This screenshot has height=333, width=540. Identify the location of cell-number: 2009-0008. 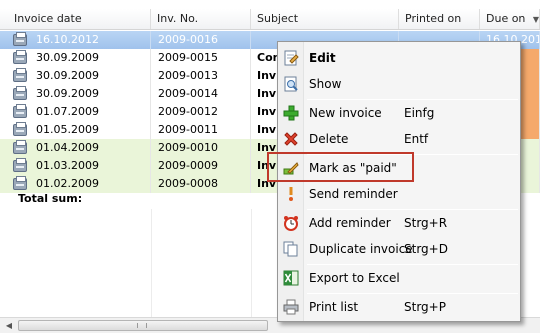
(201, 184).